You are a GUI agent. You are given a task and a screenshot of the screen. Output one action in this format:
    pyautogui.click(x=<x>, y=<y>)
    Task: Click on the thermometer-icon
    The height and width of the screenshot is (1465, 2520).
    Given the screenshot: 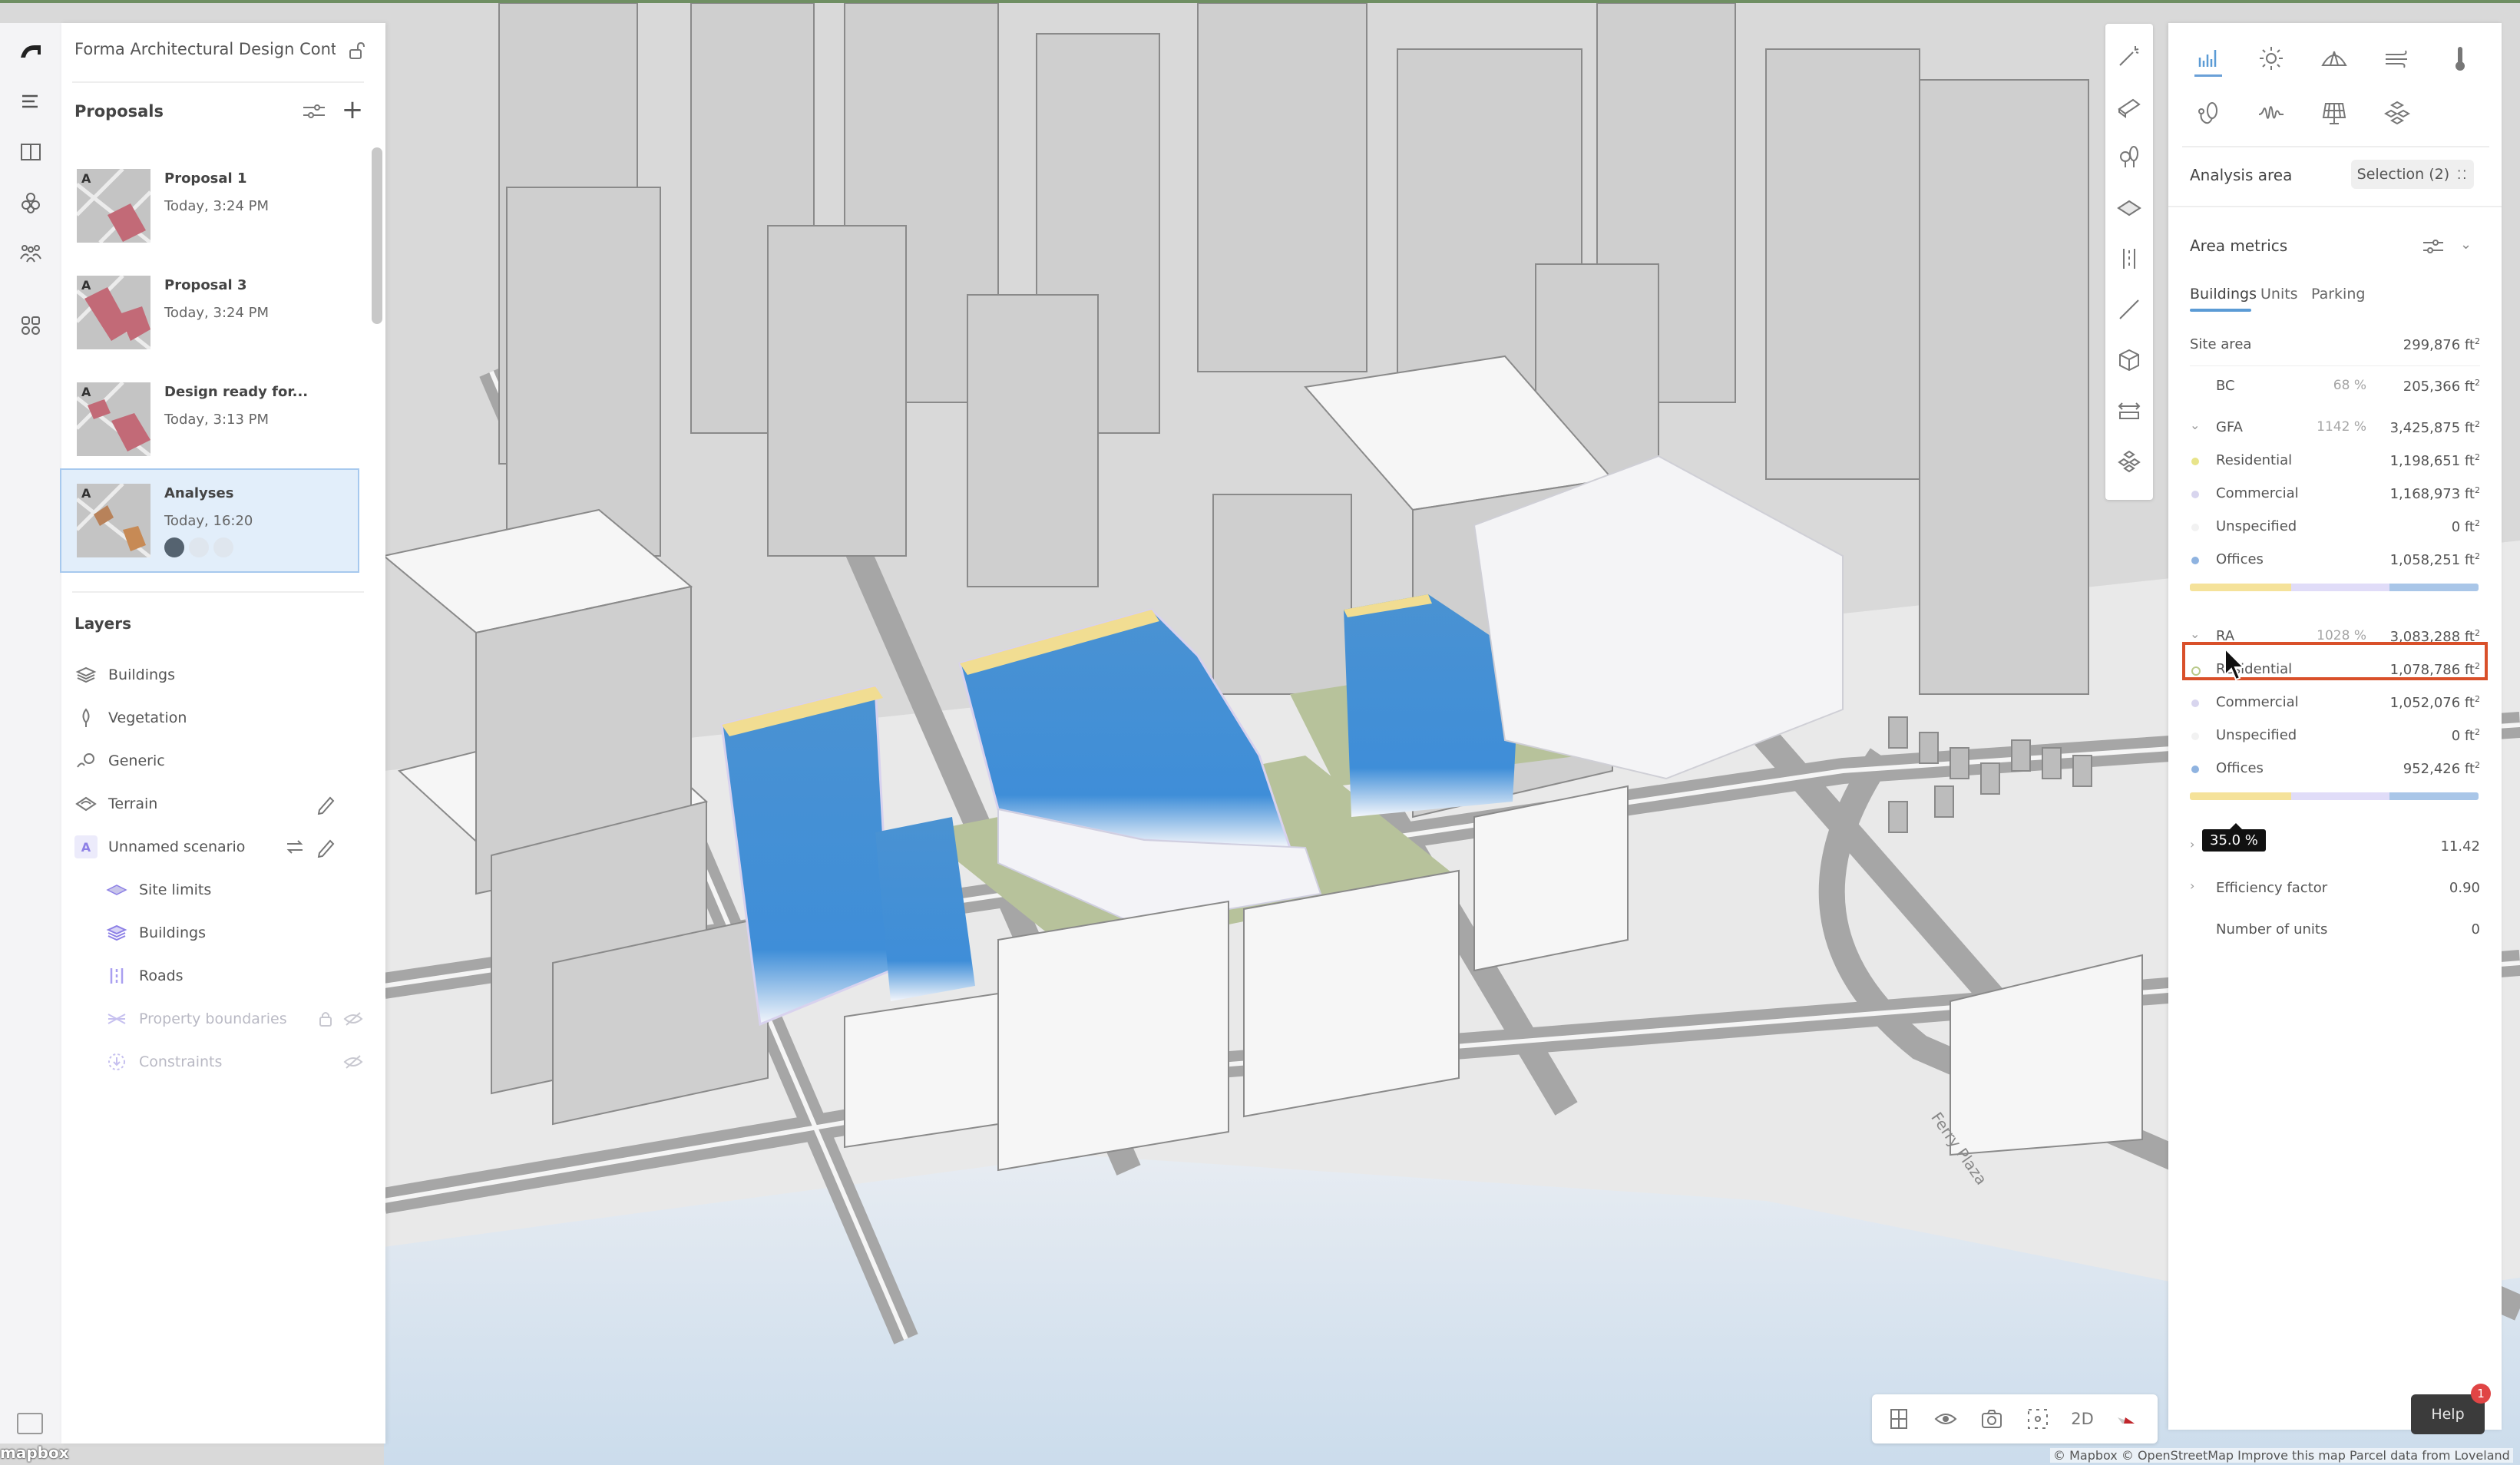 What is the action you would take?
    pyautogui.click(x=2460, y=58)
    